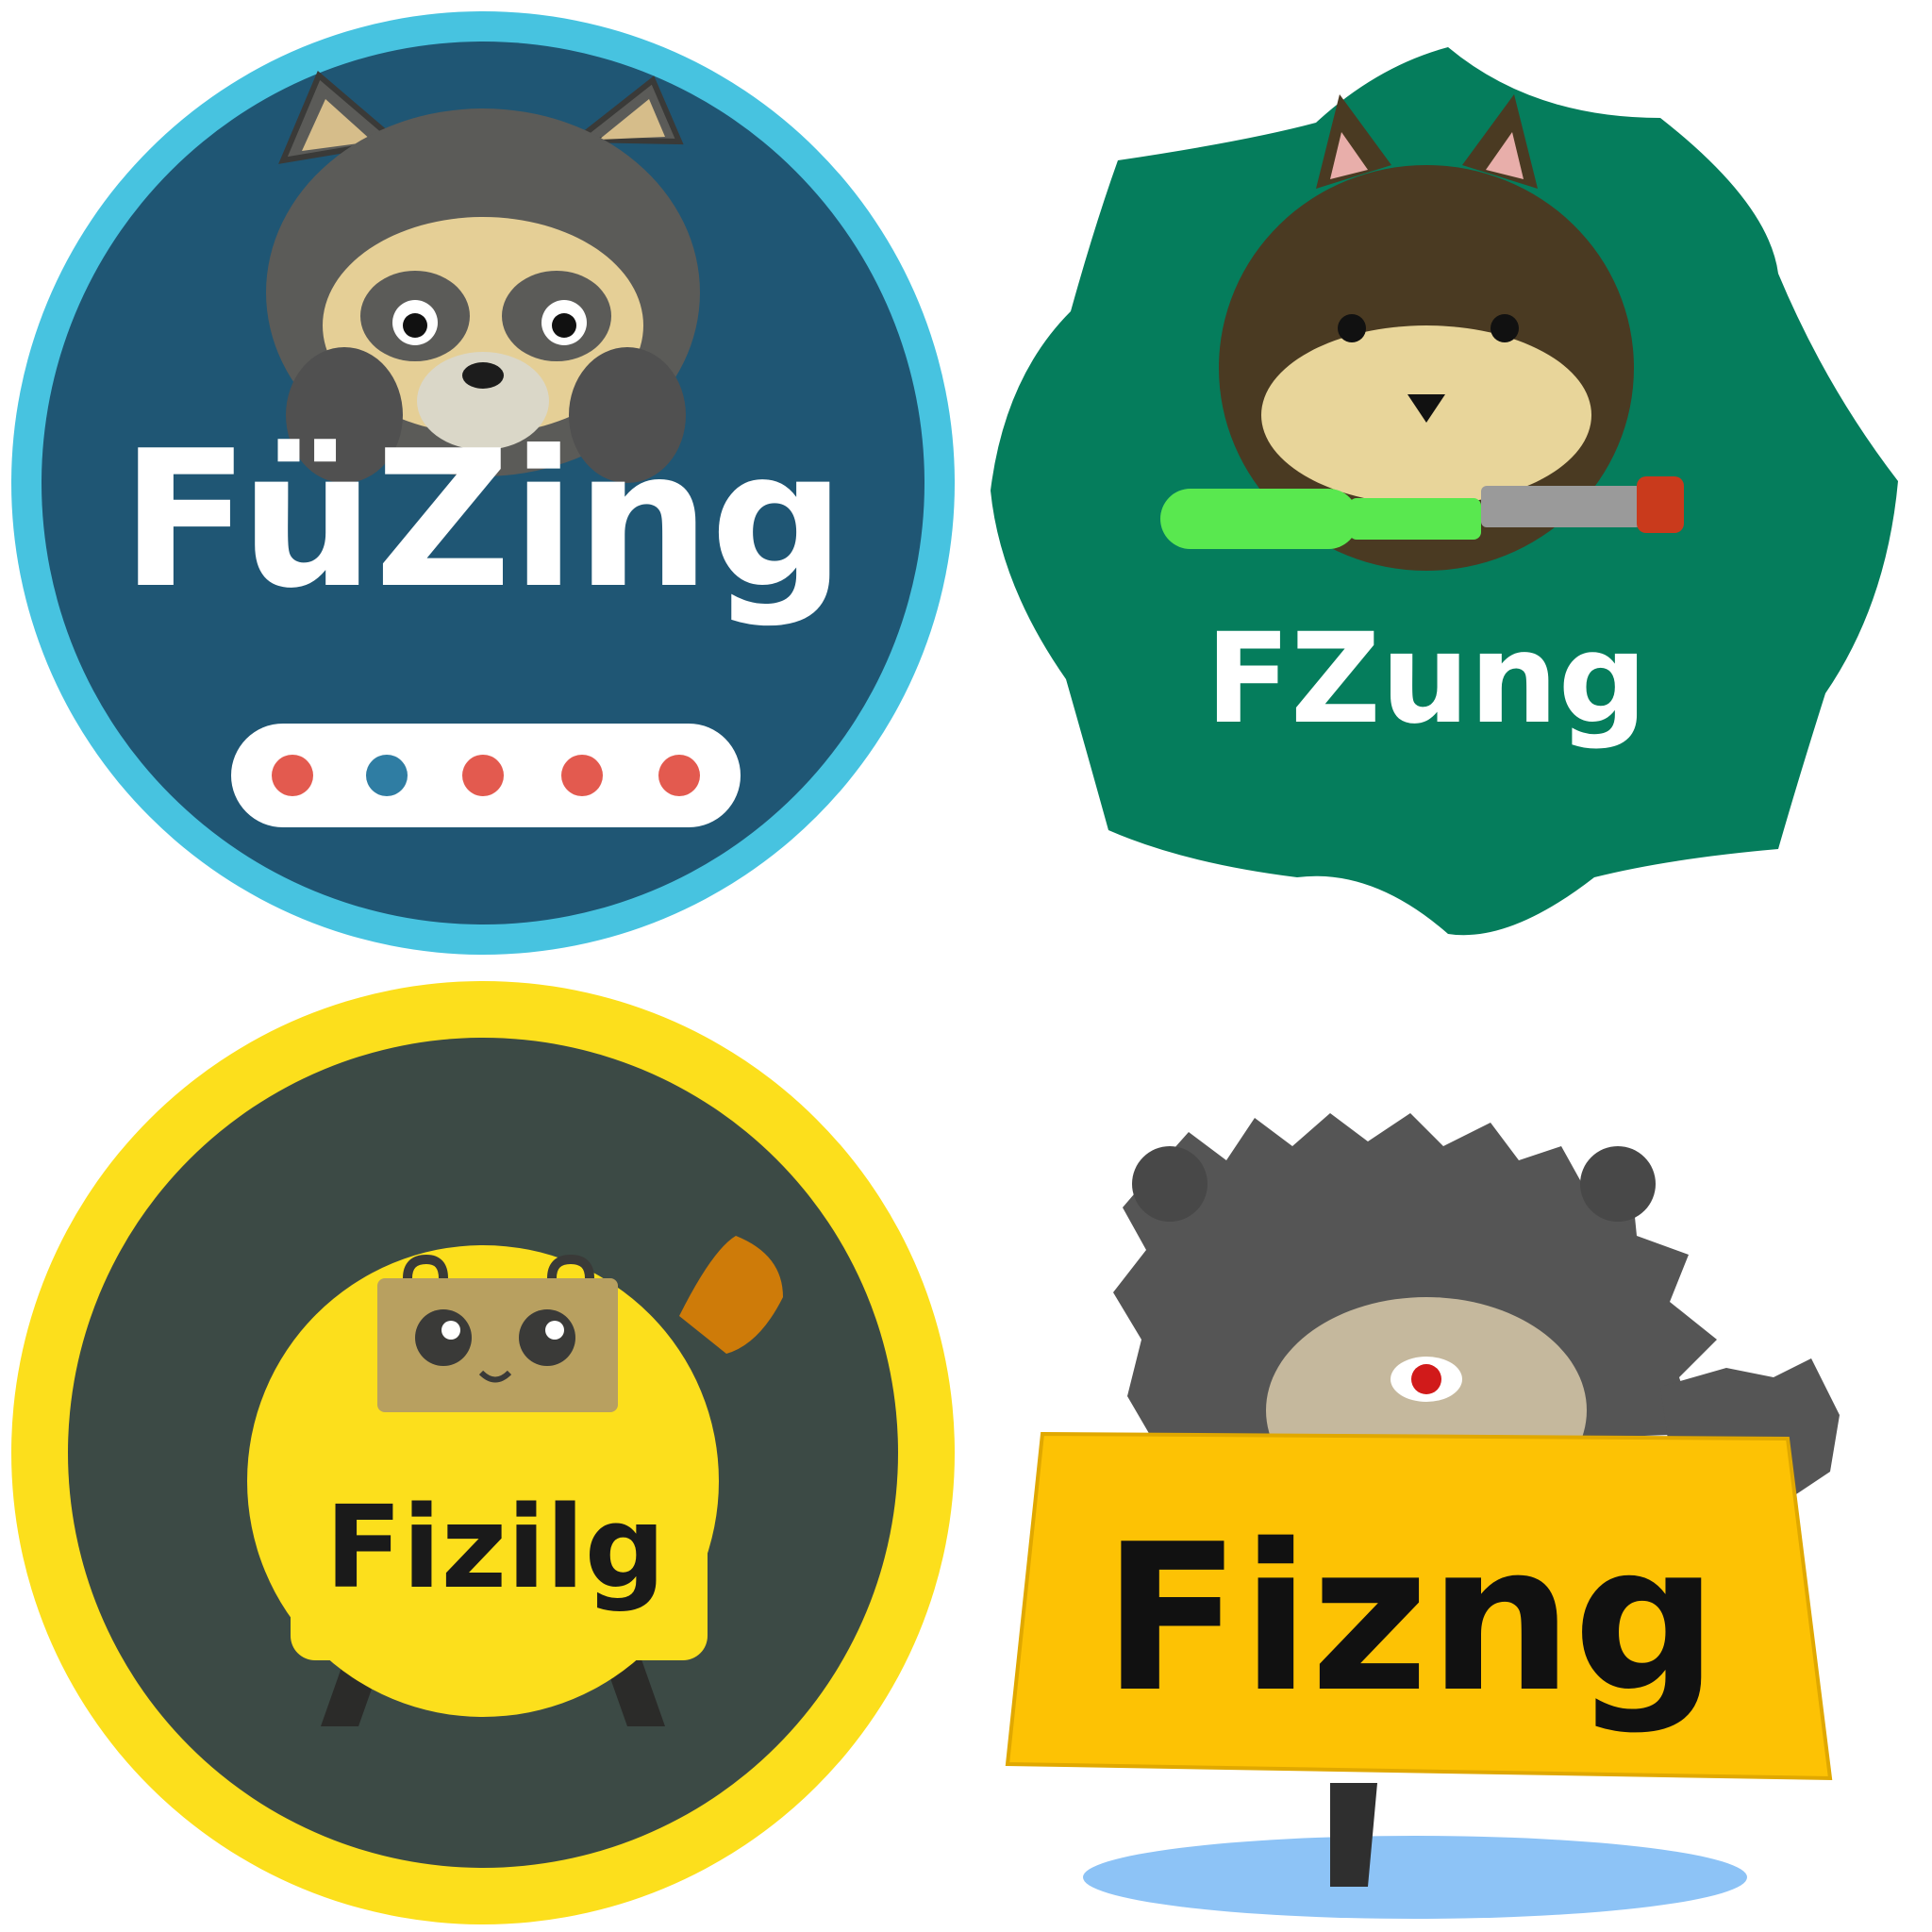  Describe the element at coordinates (483, 520) in the screenshot. I see `badge-fuzing-wordmark: FüZing` at that location.